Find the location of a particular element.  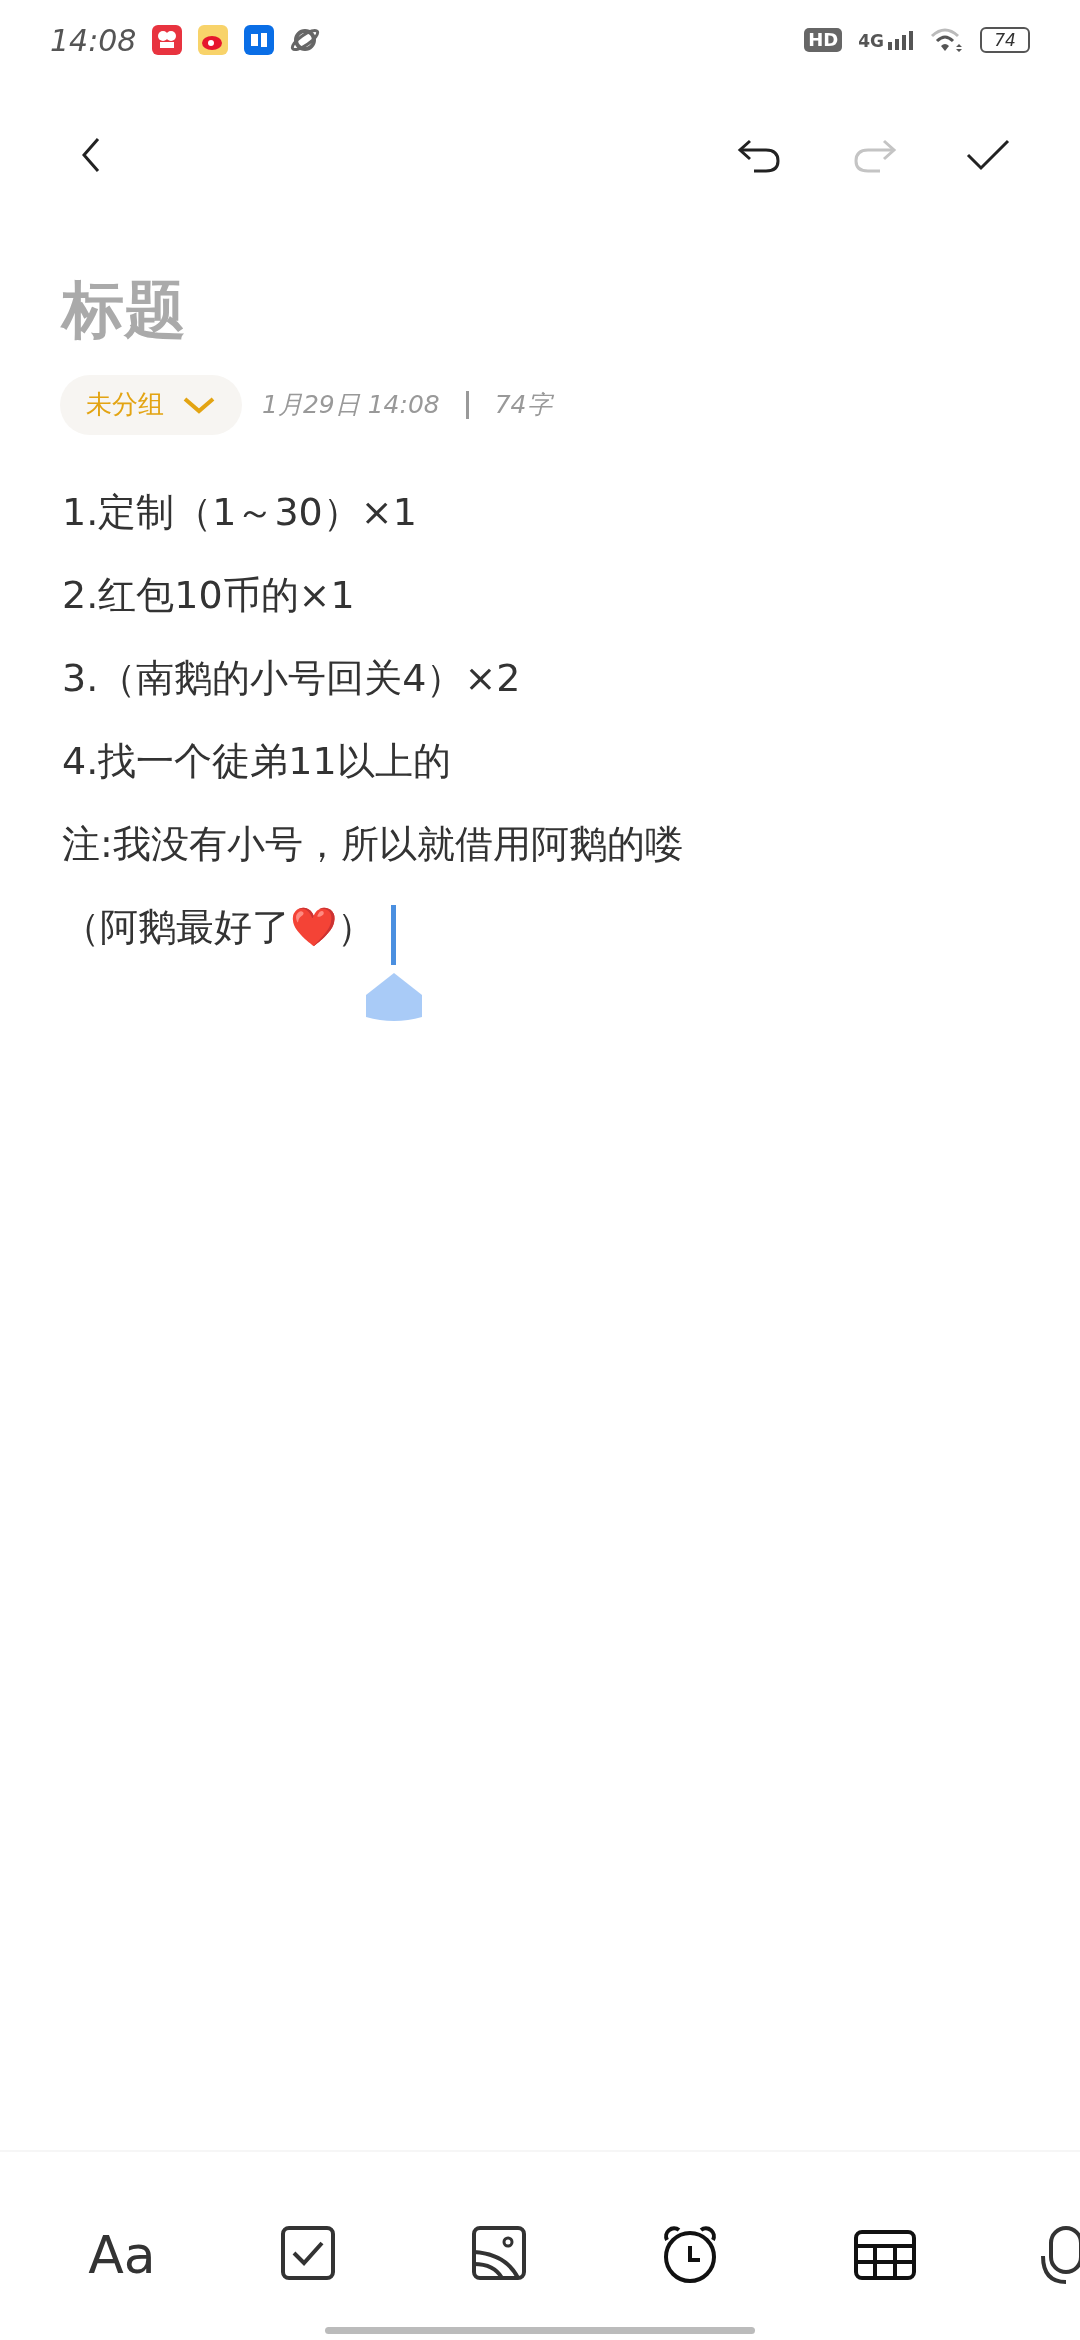

note-line: （阿鹅最好了❤） is located at coordinates (218, 926).